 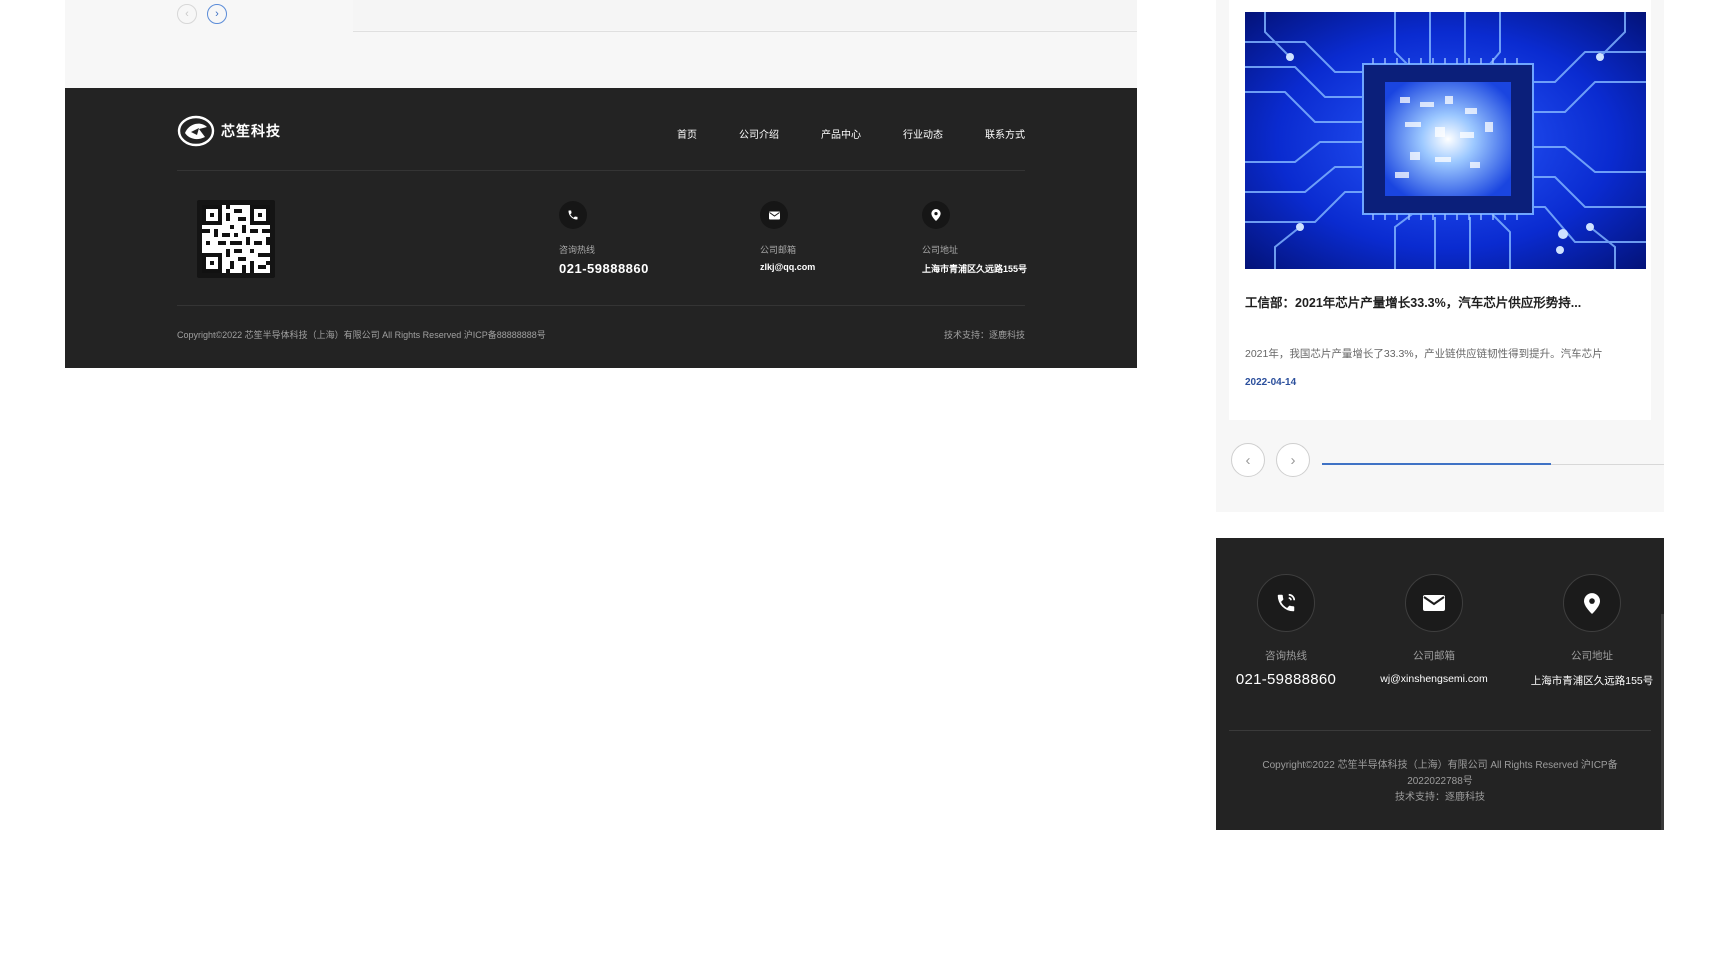 I want to click on qr-code, so click(x=236, y=239).